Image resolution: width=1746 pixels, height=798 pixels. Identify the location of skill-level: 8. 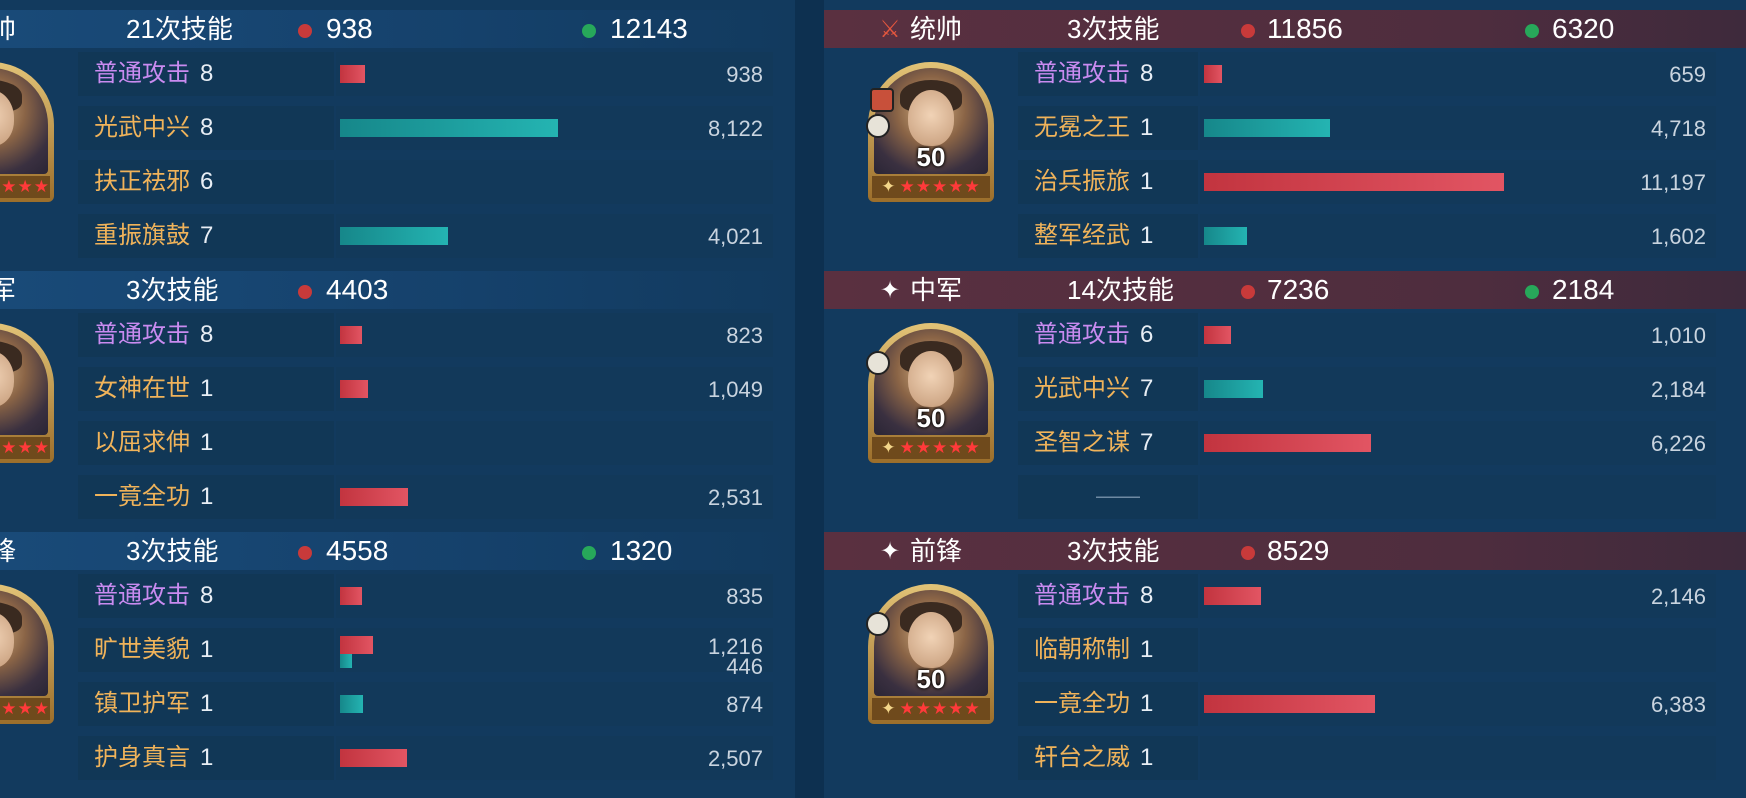
(1147, 595).